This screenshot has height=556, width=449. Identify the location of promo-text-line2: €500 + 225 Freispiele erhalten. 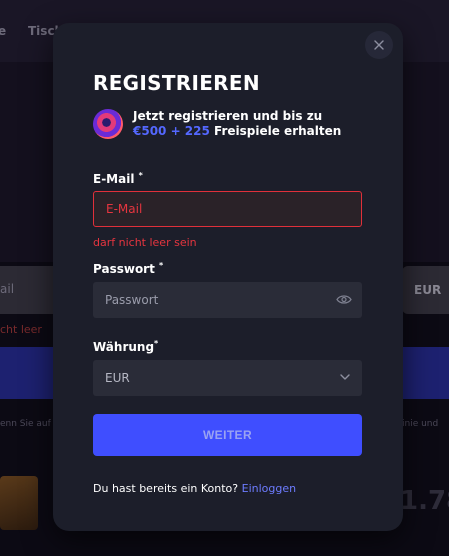
(237, 131).